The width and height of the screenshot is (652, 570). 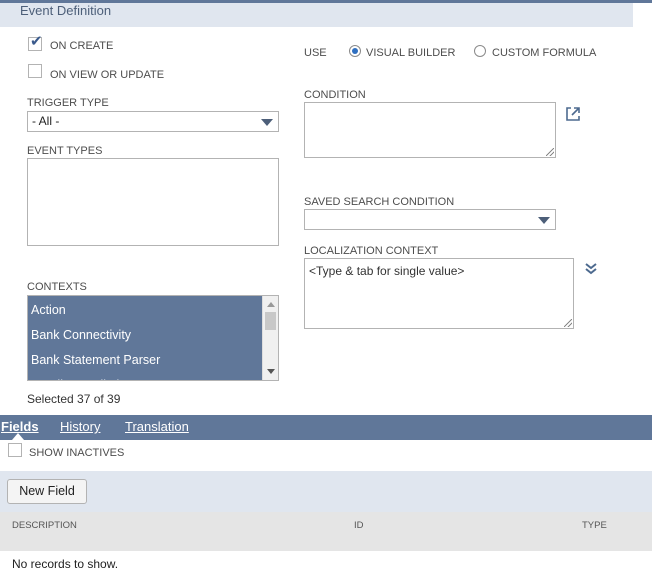 I want to click on use-label: USE, so click(x=315, y=53).